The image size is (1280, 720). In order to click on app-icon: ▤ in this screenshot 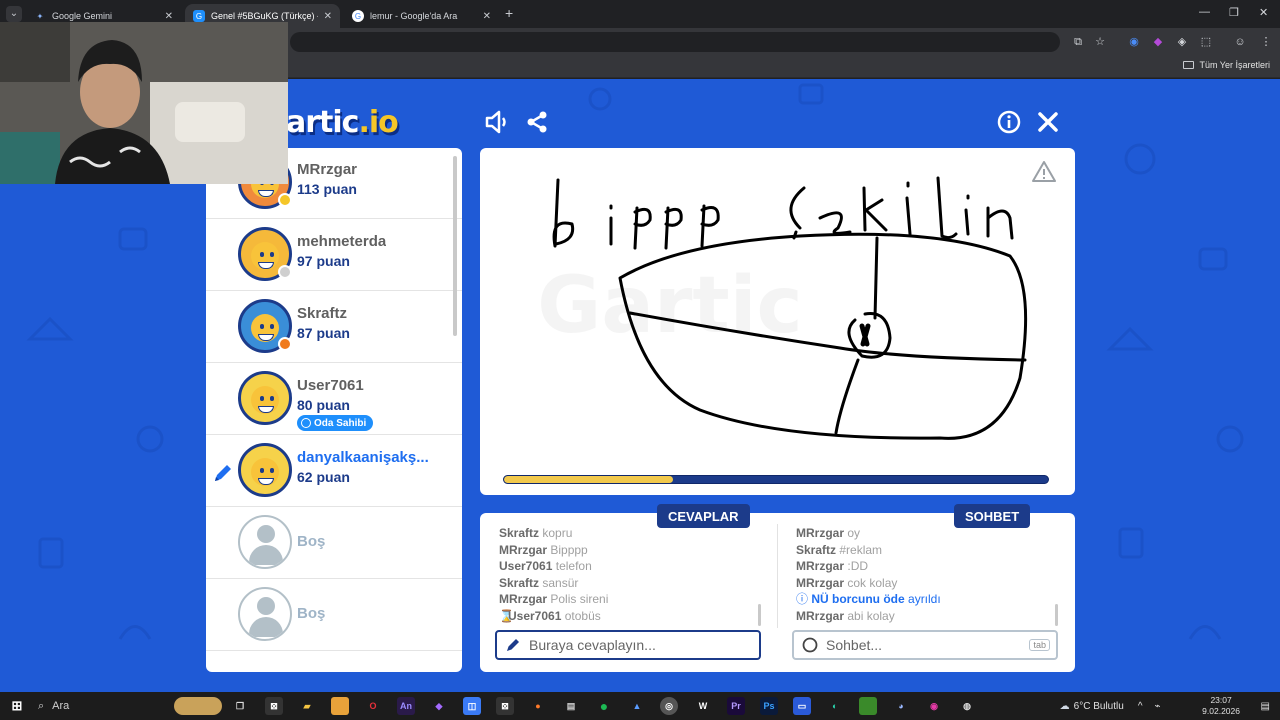, I will do `click(571, 706)`.